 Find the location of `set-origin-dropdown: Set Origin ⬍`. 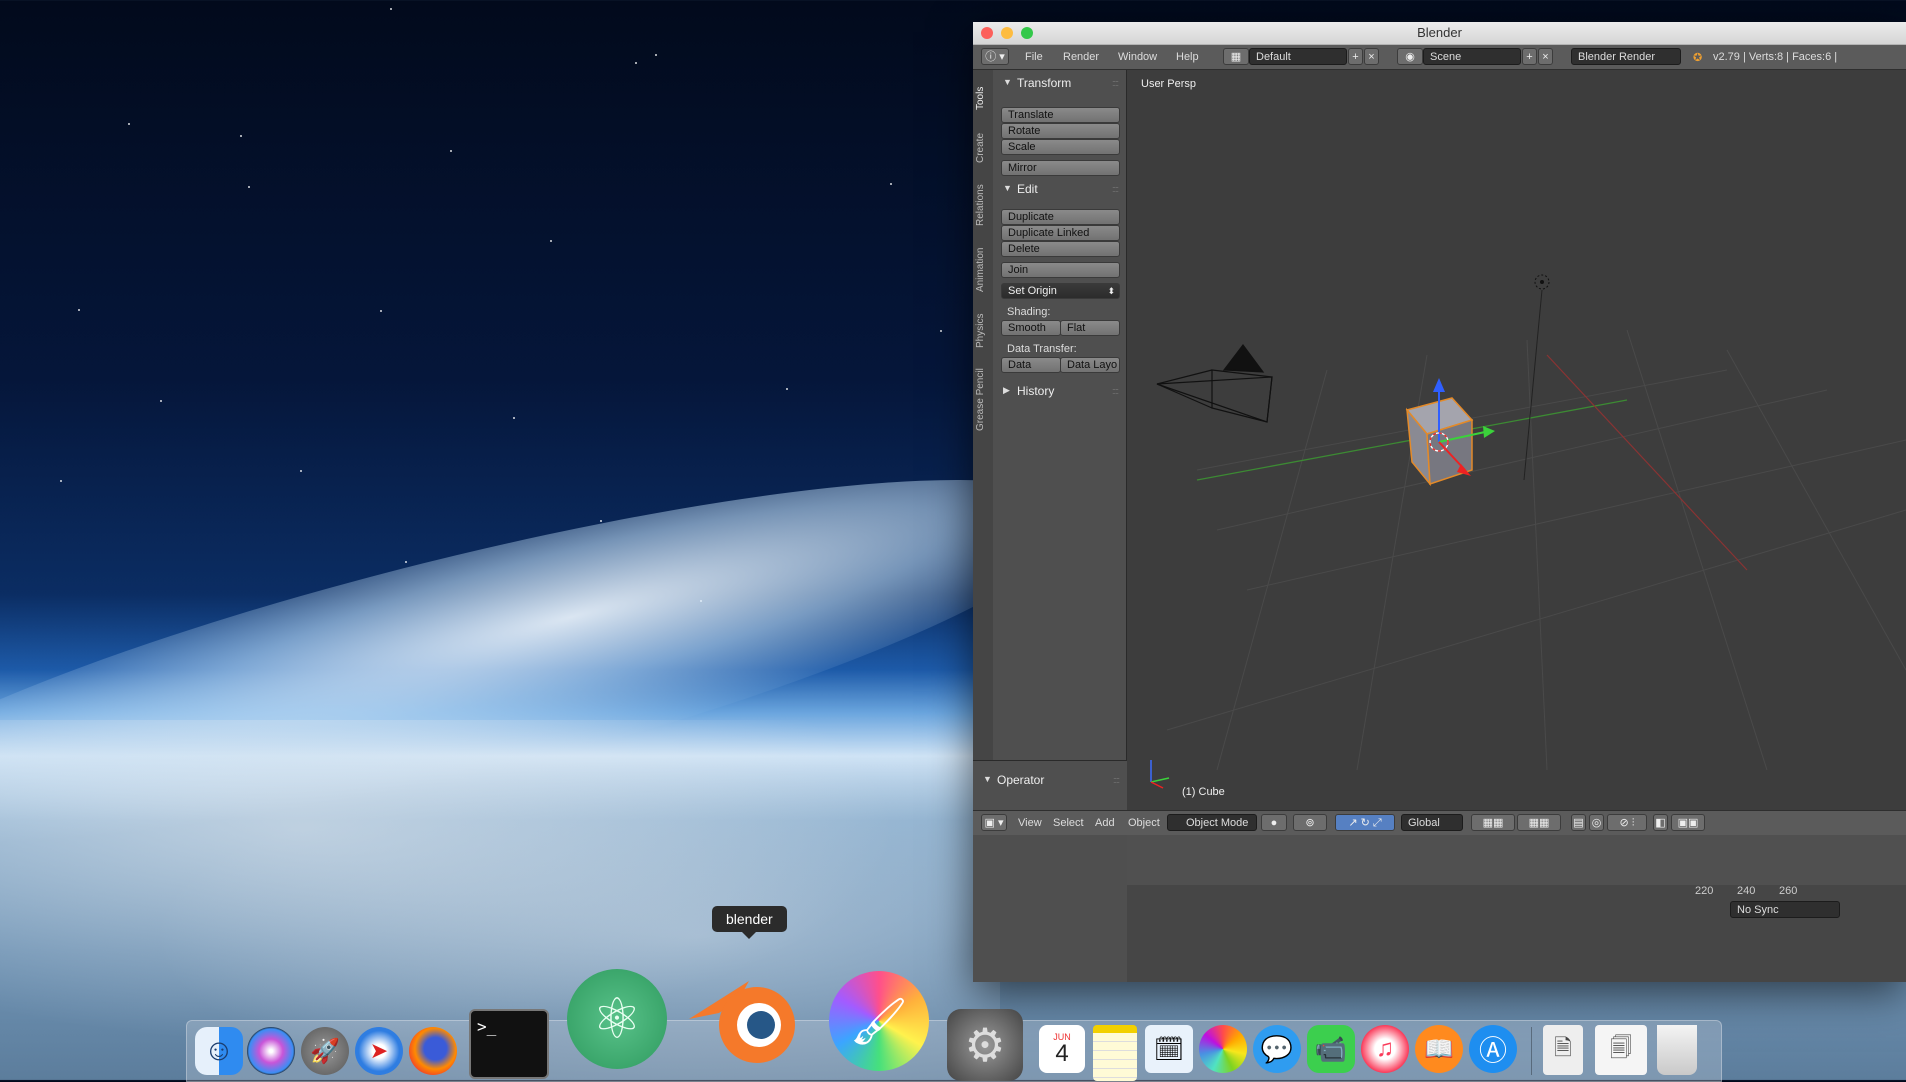

set-origin-dropdown: Set Origin ⬍ is located at coordinates (1060, 291).